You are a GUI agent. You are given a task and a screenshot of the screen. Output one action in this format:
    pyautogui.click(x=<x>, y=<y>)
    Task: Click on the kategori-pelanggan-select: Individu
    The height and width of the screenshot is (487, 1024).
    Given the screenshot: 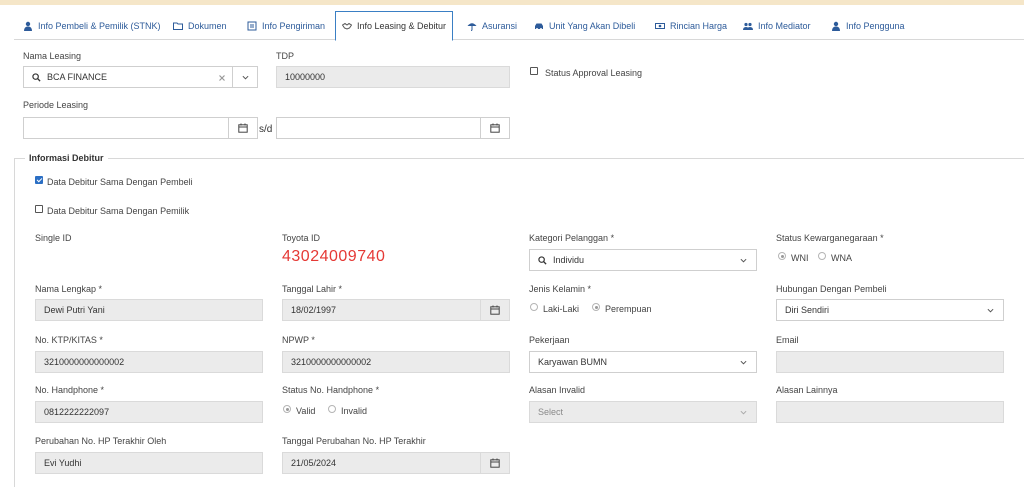 What is the action you would take?
    pyautogui.click(x=643, y=260)
    